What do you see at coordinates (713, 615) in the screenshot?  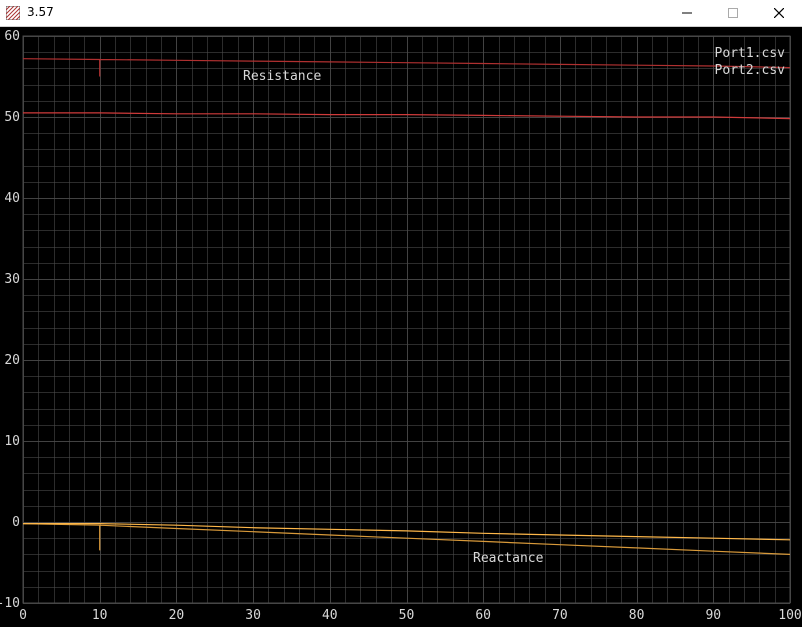 I see `x-tick-label: 90` at bounding box center [713, 615].